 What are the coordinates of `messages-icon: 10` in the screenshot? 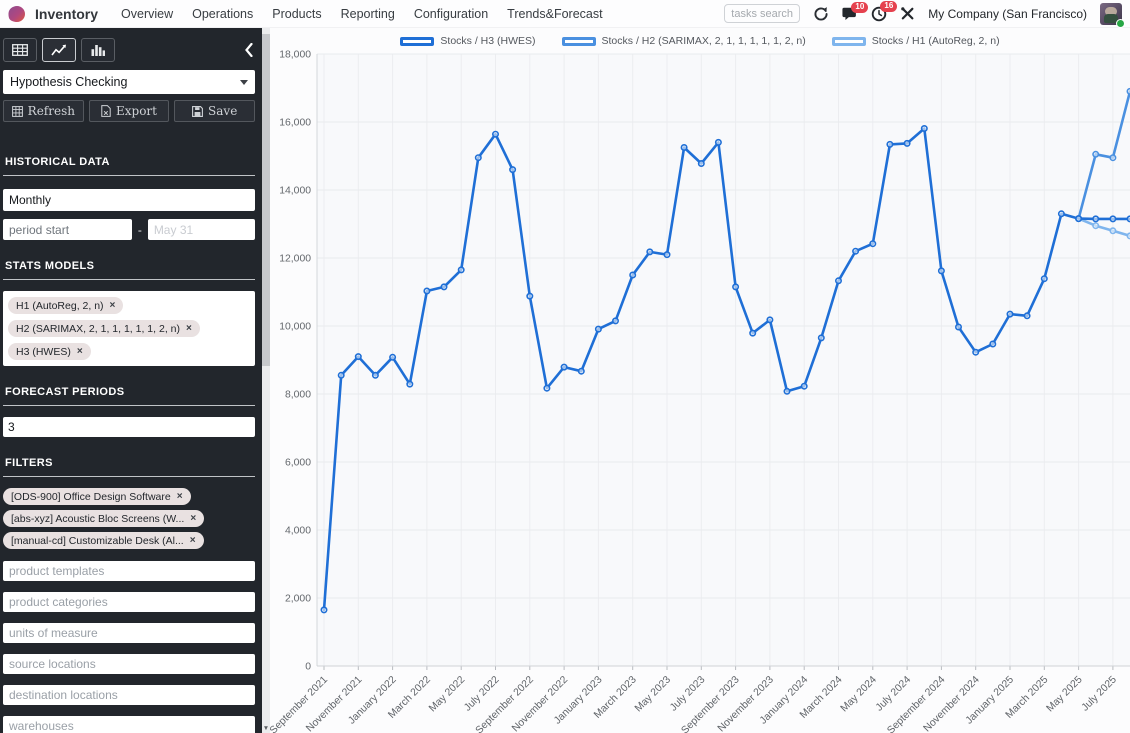 It's located at (855, 11).